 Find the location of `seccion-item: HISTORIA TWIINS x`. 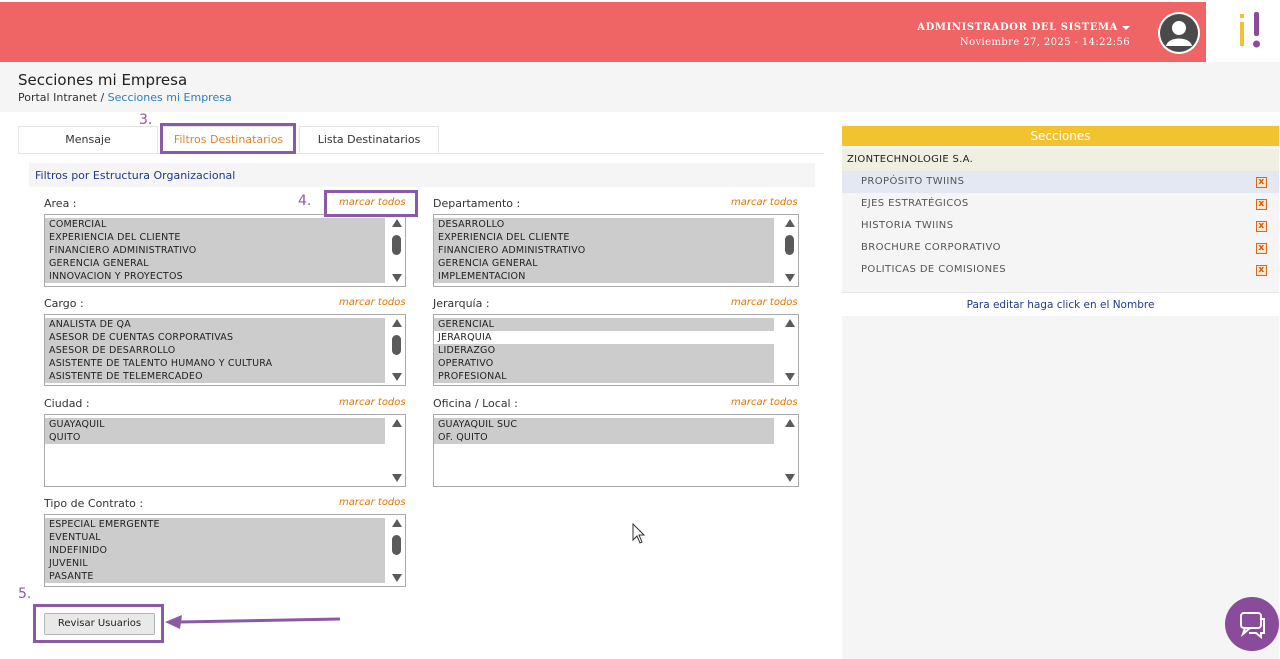

seccion-item: HISTORIA TWIINS x is located at coordinates (1060, 226).